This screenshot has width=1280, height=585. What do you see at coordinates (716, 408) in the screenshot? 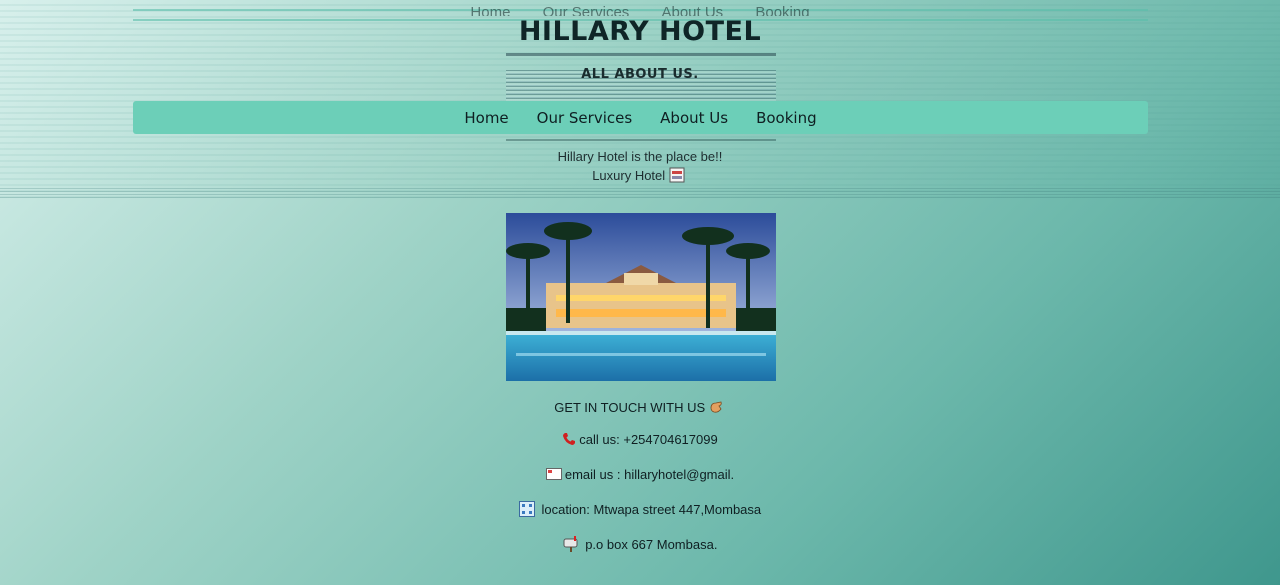
I see `hand-icon` at bounding box center [716, 408].